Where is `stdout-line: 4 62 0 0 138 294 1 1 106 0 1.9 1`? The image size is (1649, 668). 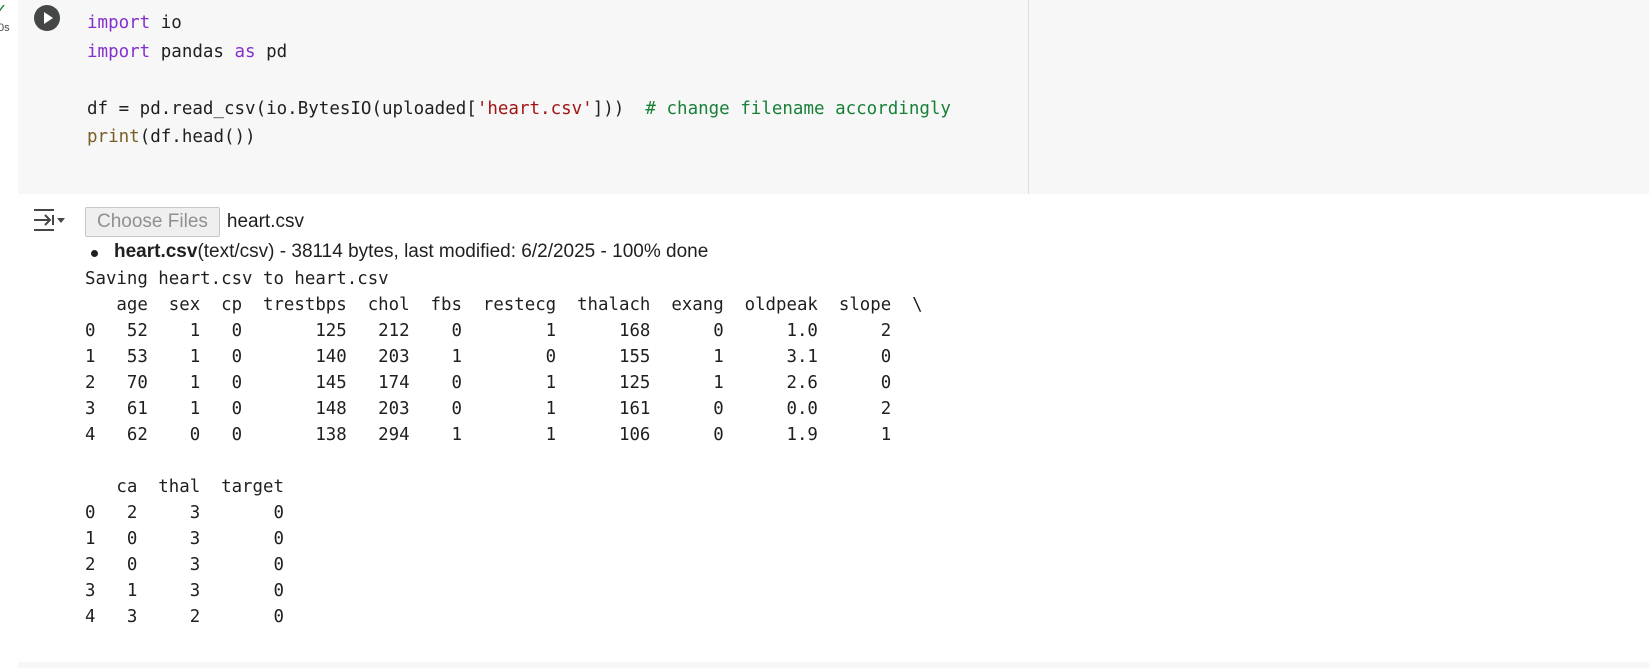
stdout-line: 4 62 0 0 138 294 1 1 106 0 1.9 1 is located at coordinates (488, 435).